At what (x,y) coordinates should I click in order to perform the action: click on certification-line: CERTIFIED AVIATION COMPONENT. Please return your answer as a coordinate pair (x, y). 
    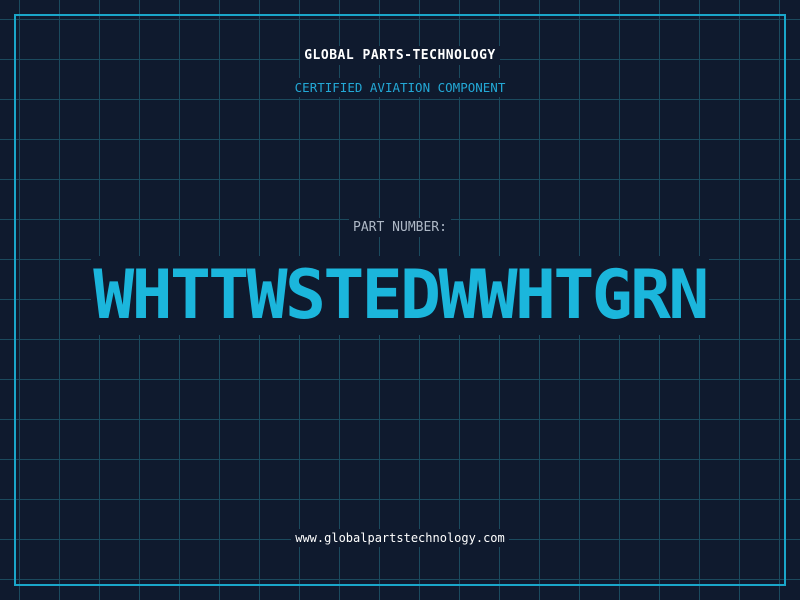
    Looking at the image, I should click on (400, 87).